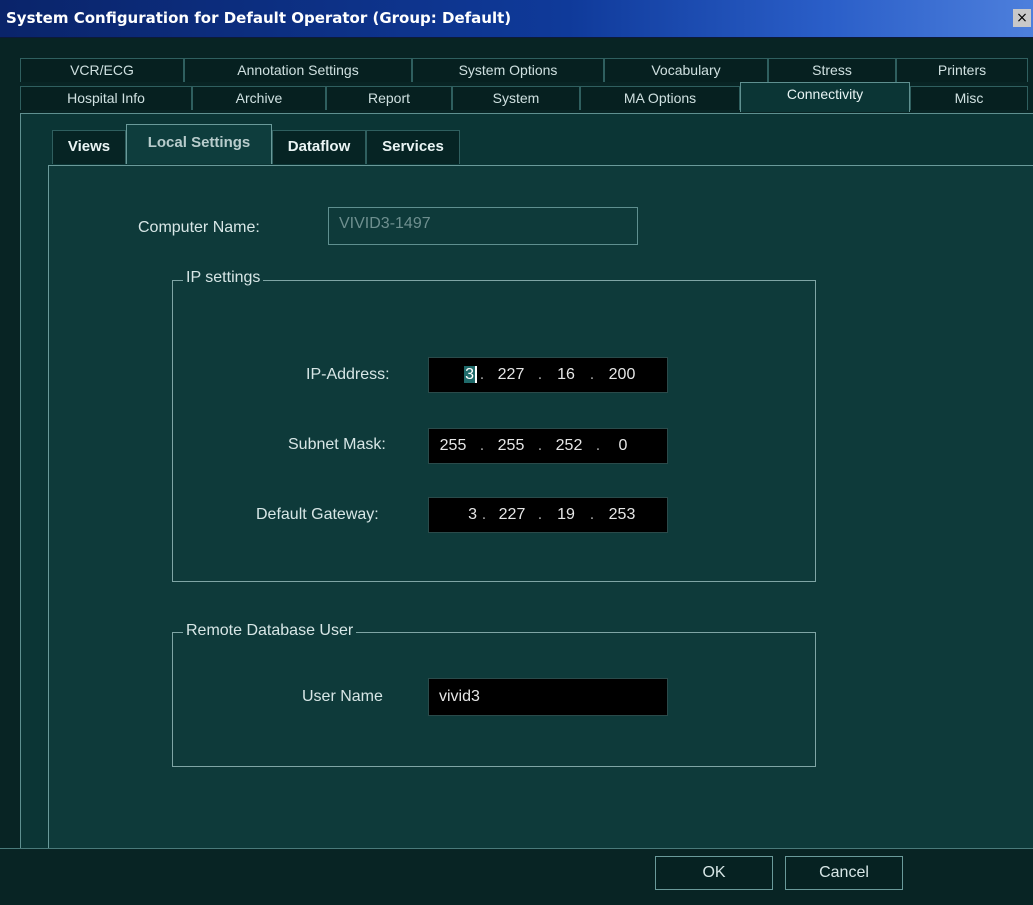  Describe the element at coordinates (453, 446) in the screenshot. I see `subnet-mask-octet-1: 255` at that location.